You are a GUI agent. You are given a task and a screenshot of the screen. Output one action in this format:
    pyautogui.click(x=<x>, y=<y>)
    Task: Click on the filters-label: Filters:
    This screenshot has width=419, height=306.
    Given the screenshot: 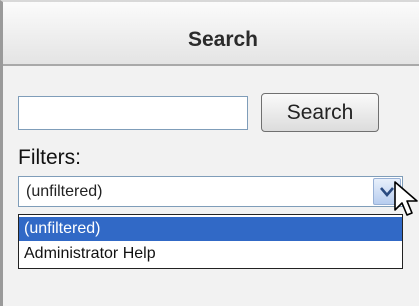 What is the action you would take?
    pyautogui.click(x=49, y=157)
    